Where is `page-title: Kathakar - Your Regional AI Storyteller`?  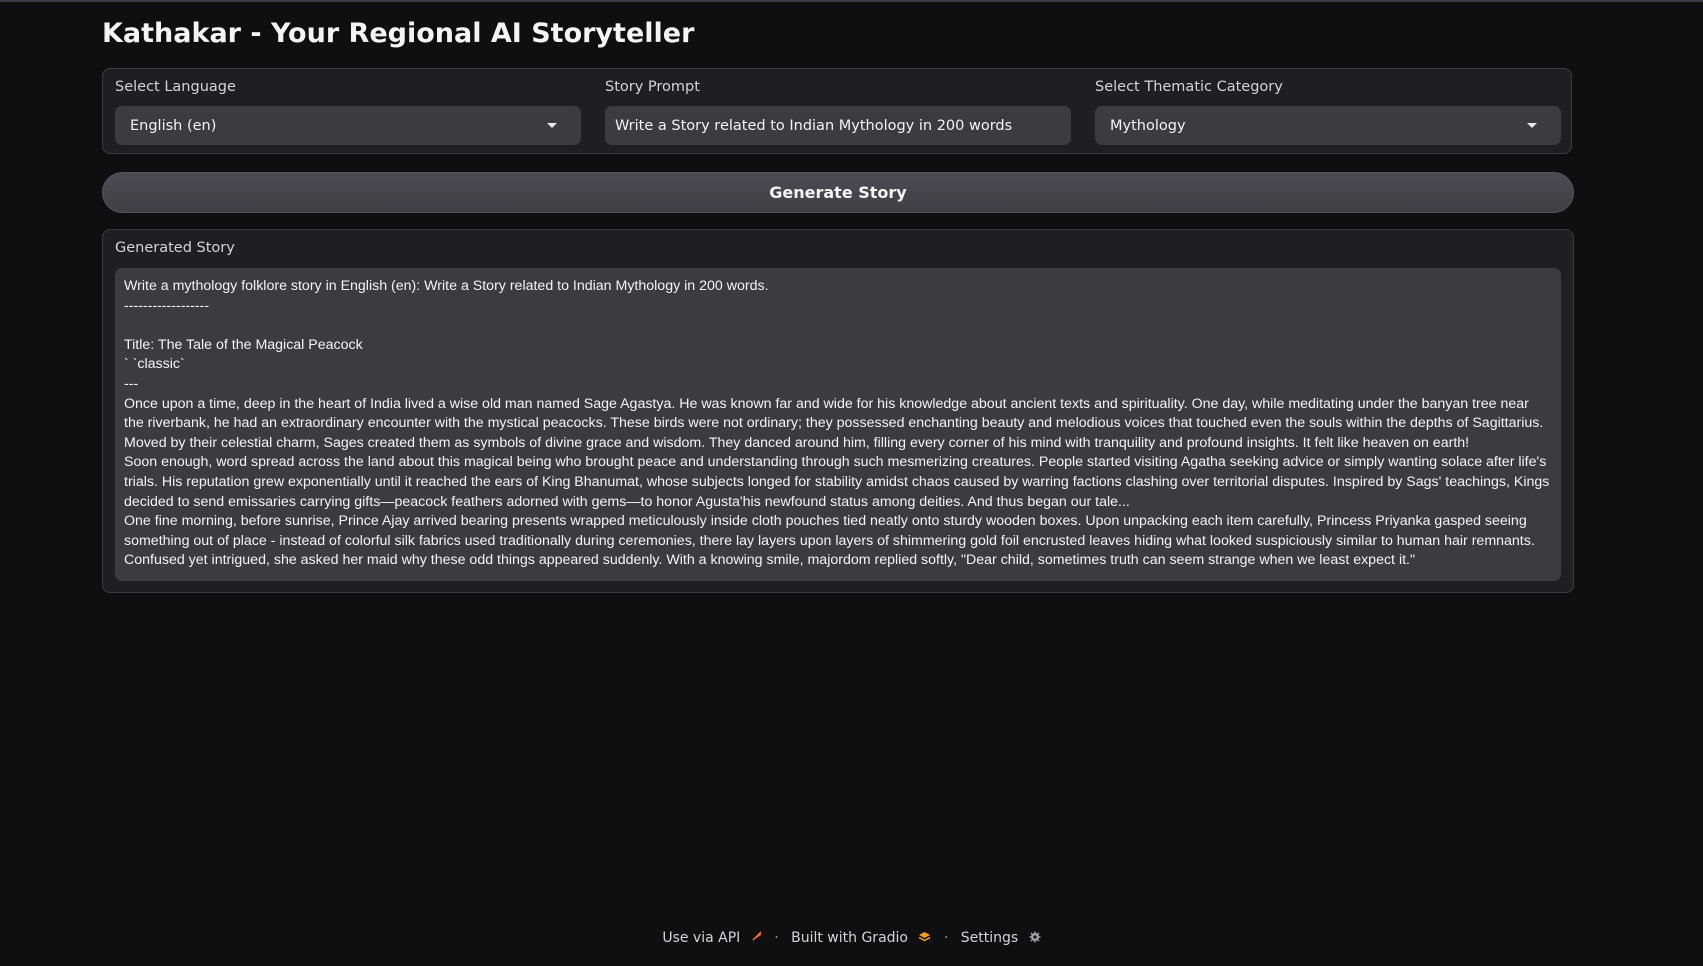 page-title: Kathakar - Your Regional AI Storyteller is located at coordinates (398, 33).